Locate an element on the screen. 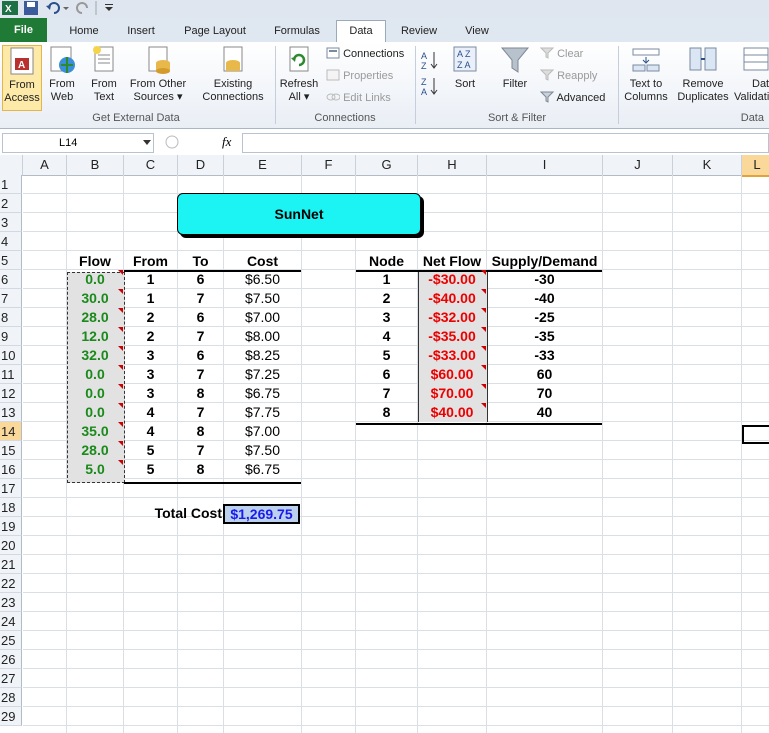  node-cell: 6 is located at coordinates (386, 374).